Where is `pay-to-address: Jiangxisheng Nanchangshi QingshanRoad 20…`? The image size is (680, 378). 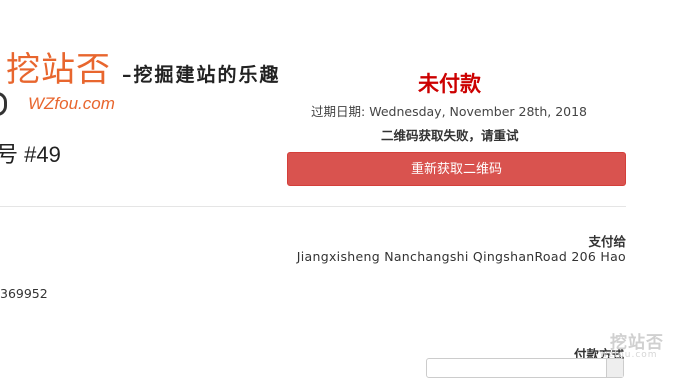
pay-to-address: Jiangxisheng Nanchangshi QingshanRoad 20… is located at coordinates (461, 256).